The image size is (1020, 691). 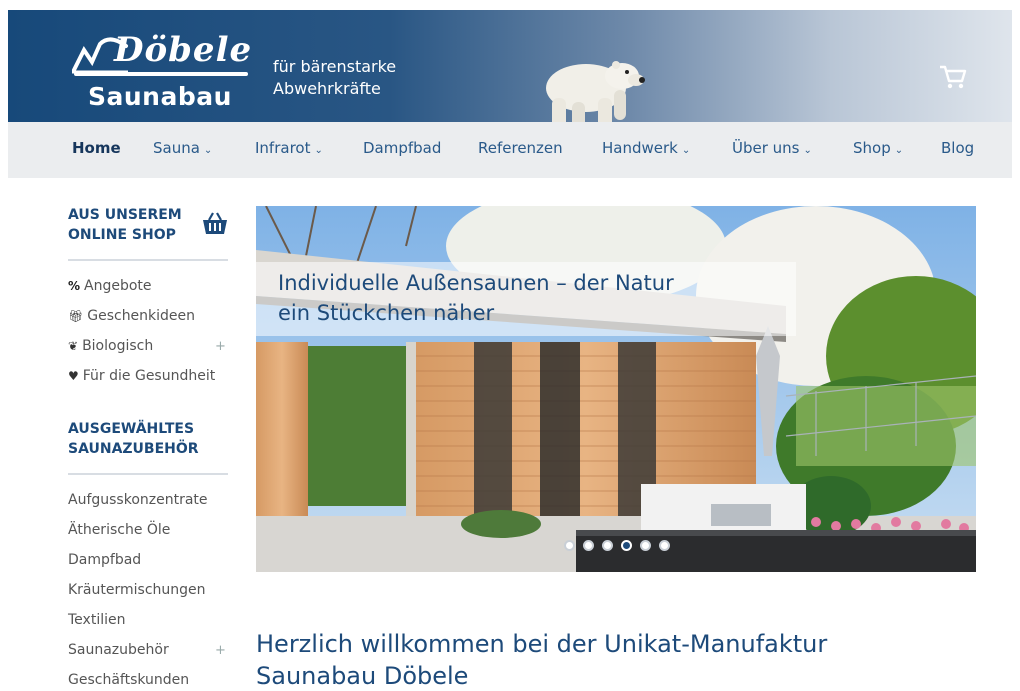 What do you see at coordinates (362, 676) in the screenshot?
I see `welcome-line-2: Saunabau Döbele` at bounding box center [362, 676].